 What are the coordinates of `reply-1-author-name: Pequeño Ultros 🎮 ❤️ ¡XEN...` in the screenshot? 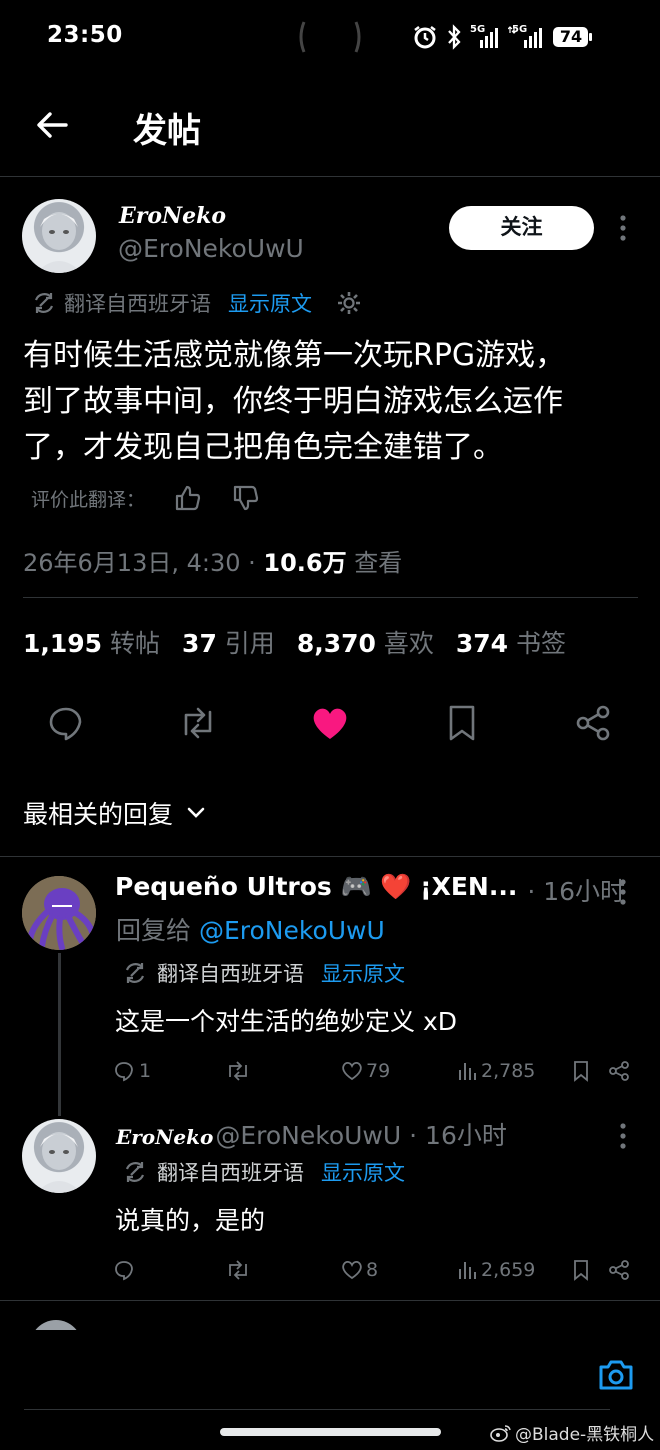 It's located at (316, 890).